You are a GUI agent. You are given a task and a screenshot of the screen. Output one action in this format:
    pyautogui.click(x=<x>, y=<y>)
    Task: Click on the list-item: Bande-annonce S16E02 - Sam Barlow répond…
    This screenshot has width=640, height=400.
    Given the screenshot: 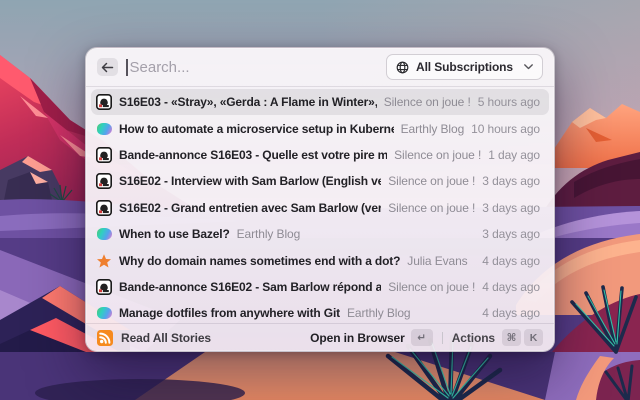 What is the action you would take?
    pyautogui.click(x=320, y=287)
    